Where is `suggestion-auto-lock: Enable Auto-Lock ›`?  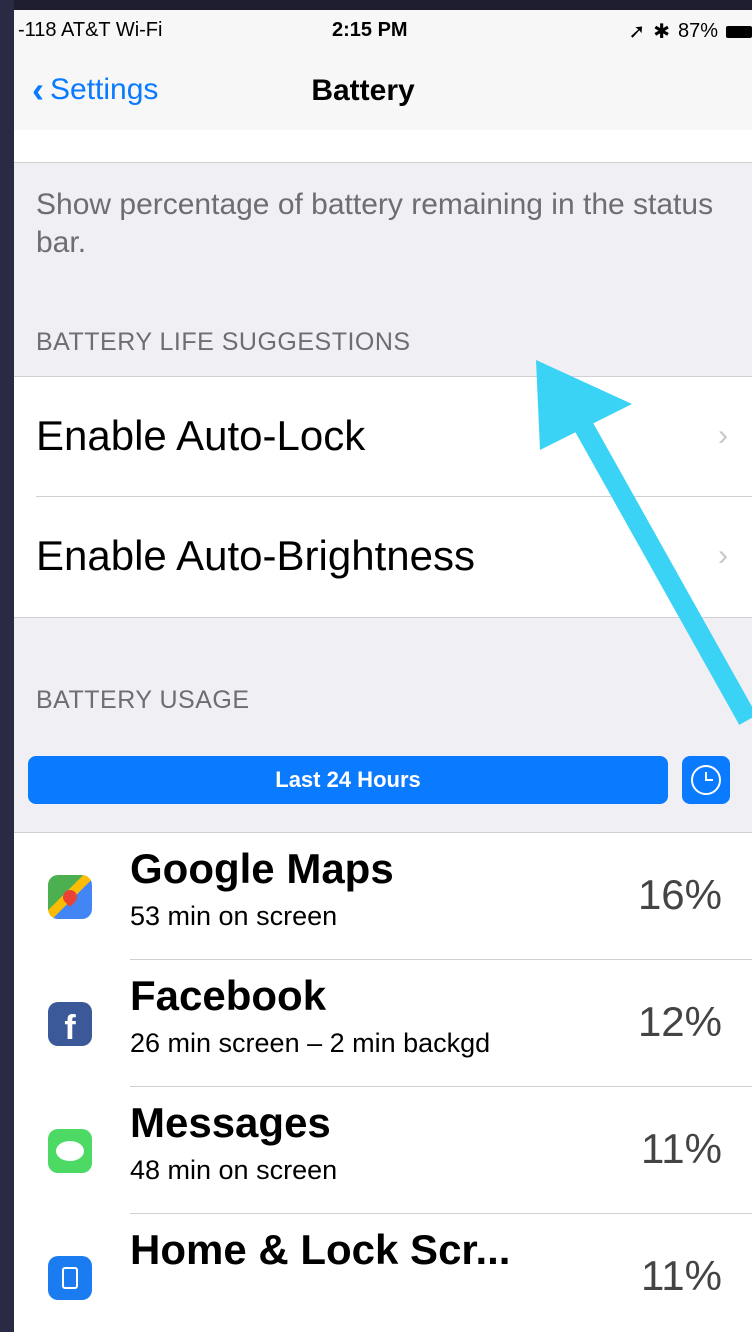 suggestion-auto-lock: Enable Auto-Lock › is located at coordinates (383, 436).